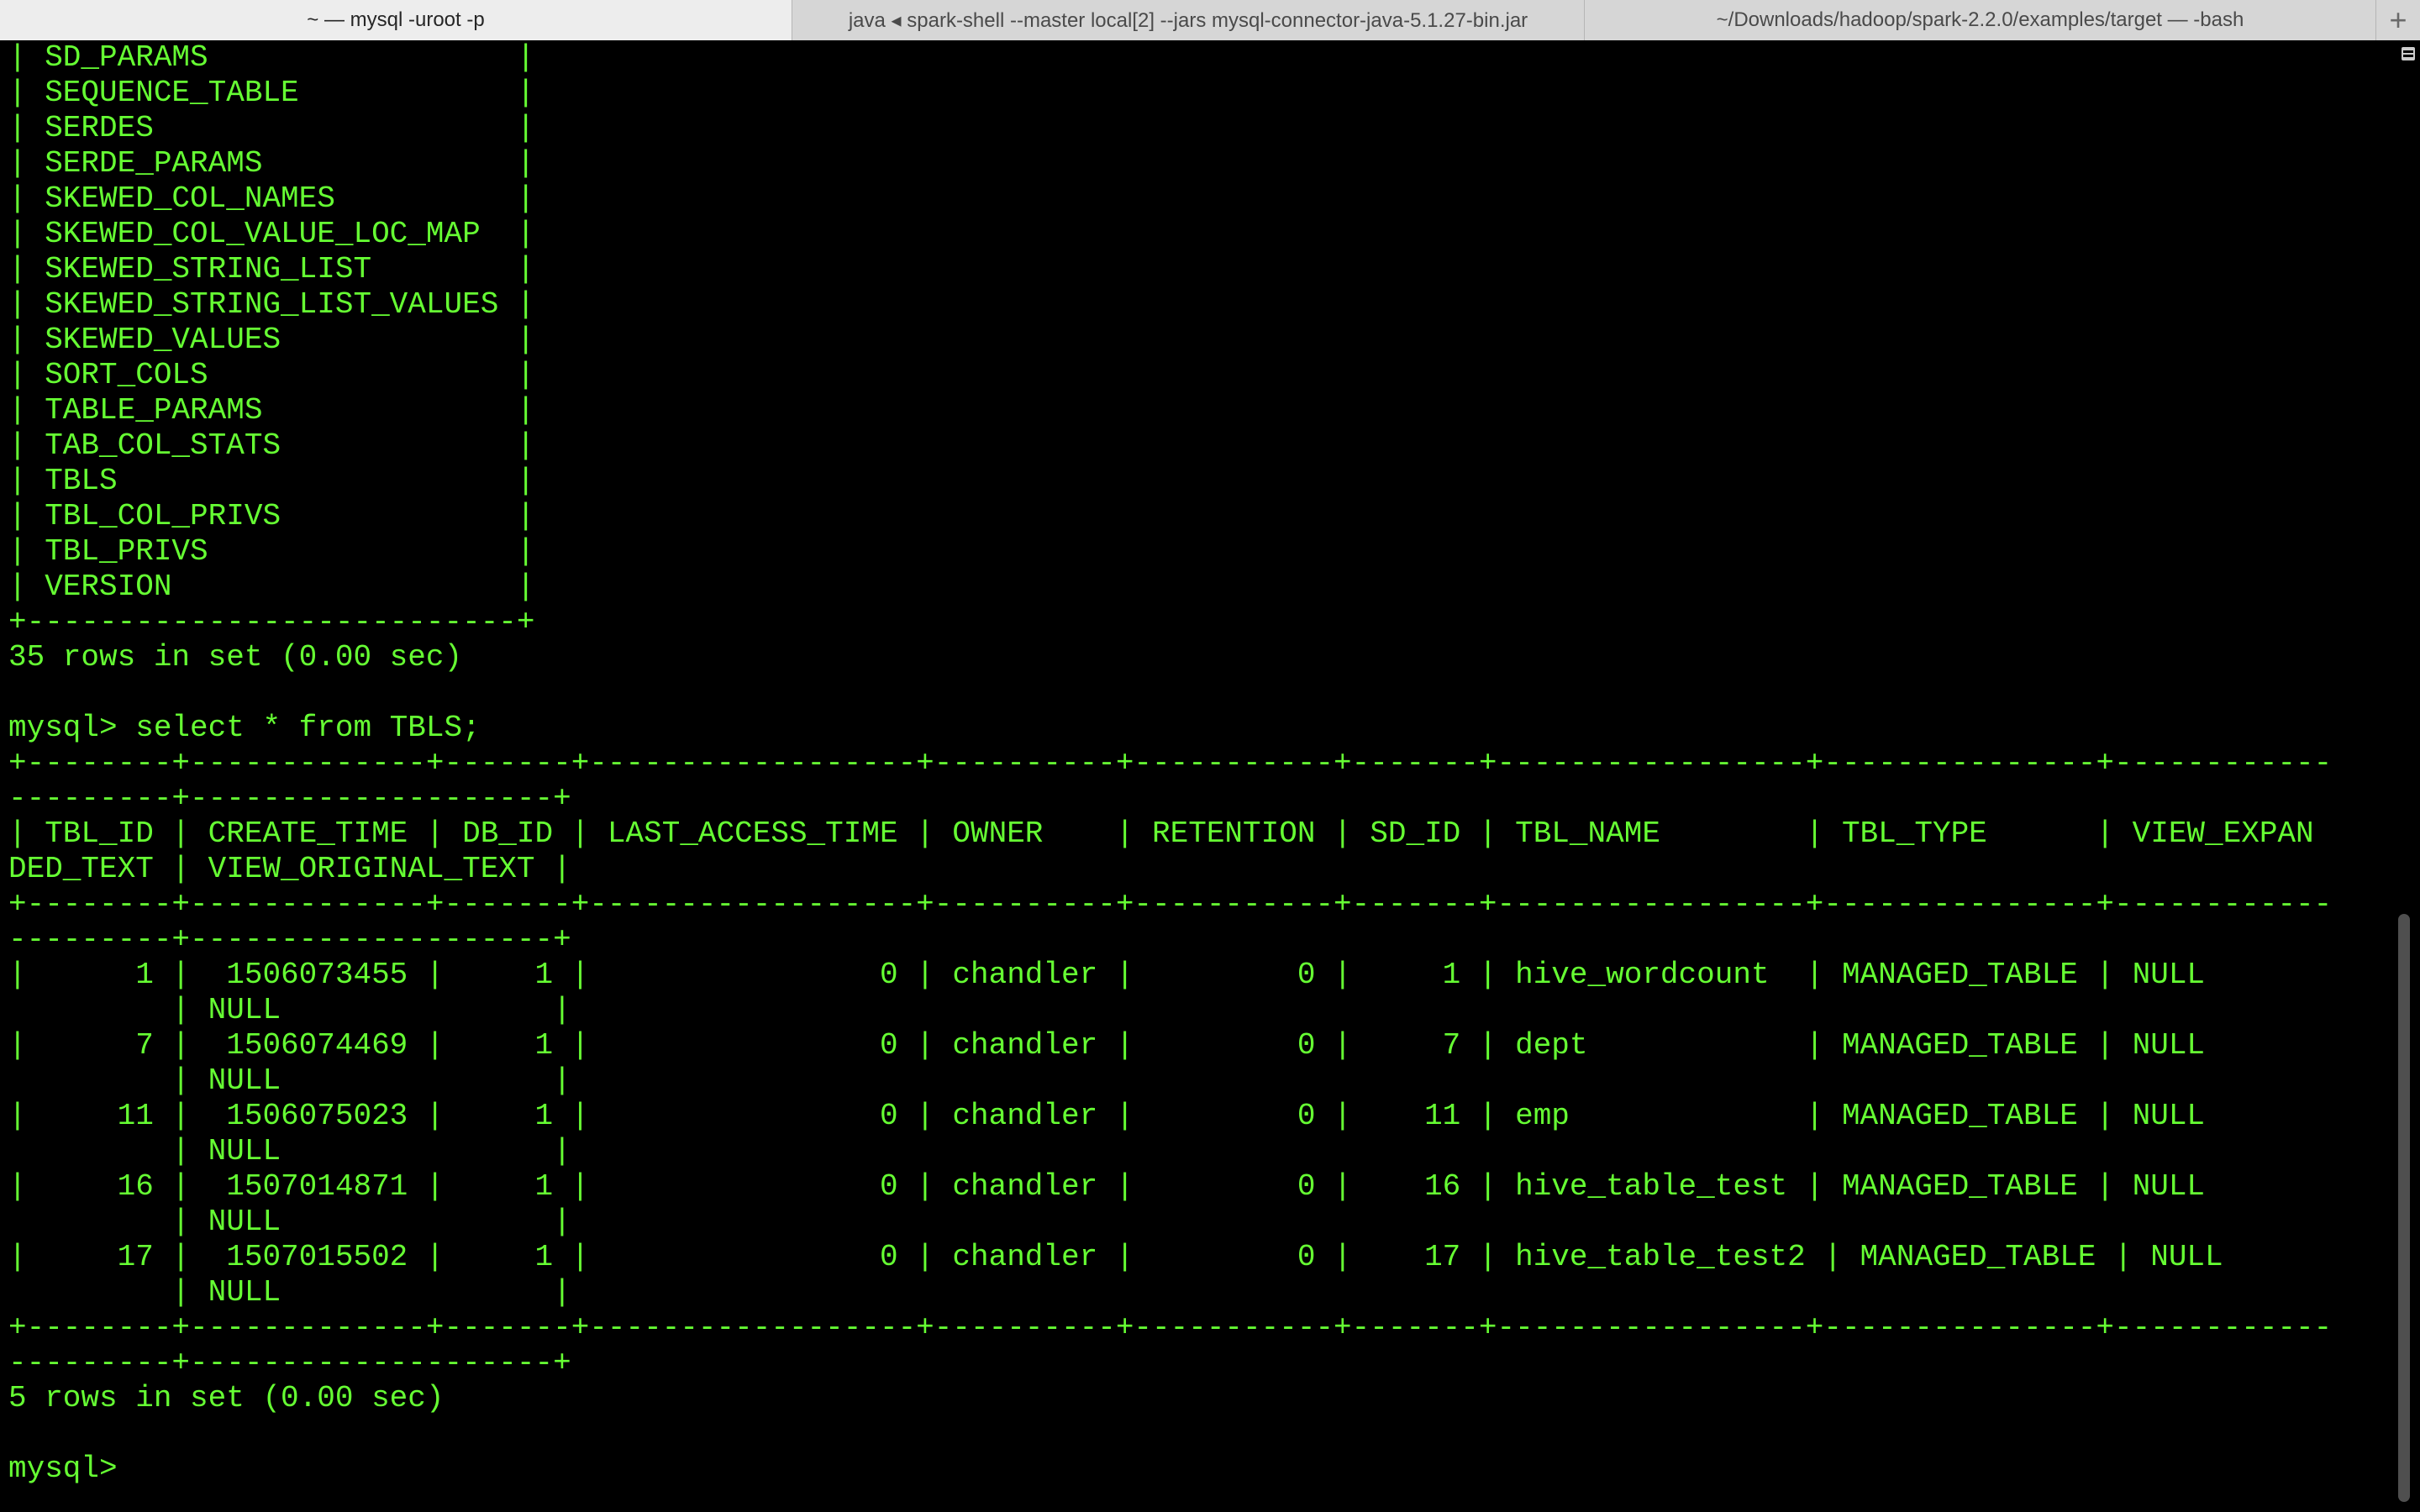 This screenshot has width=2420, height=1512. I want to click on terminal-line: 35 rows in set (0.00 sec), so click(235, 657).